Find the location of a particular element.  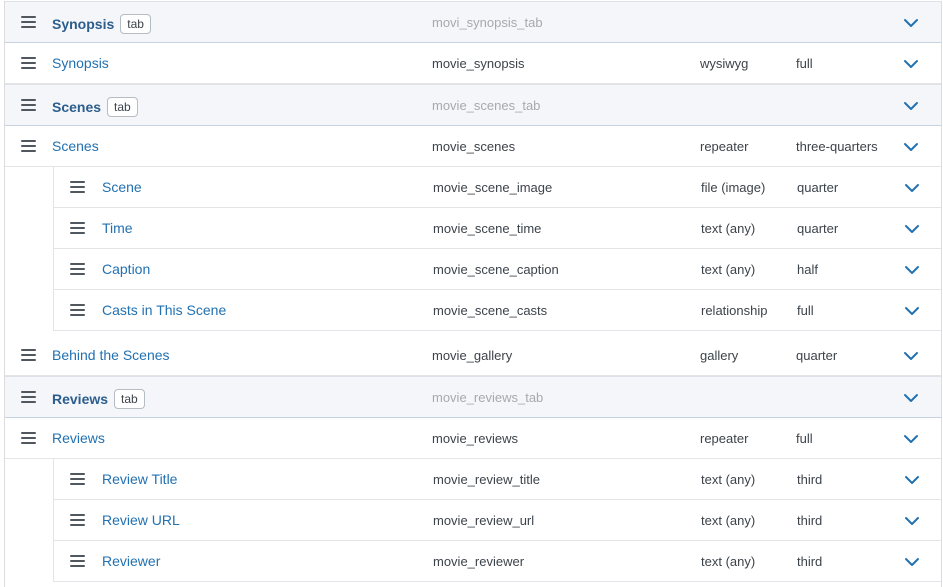

tab-row-synopsis: Synopsis tab movi_synopsis_tab is located at coordinates (473, 22).